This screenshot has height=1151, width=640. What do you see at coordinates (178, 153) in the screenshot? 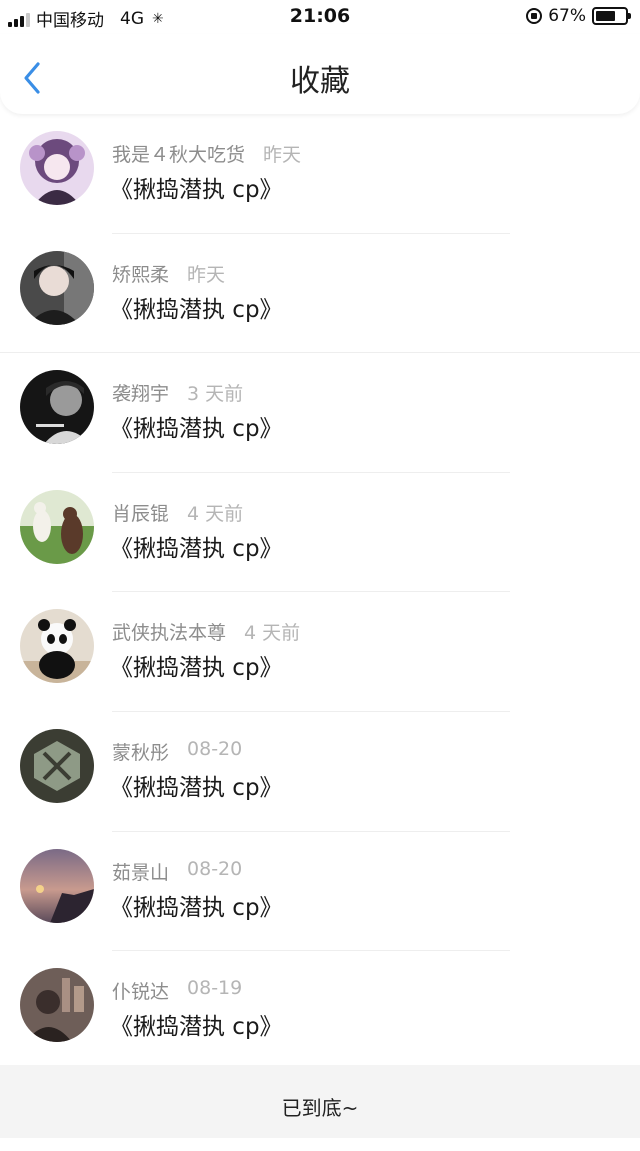
I see `user-name: 我是４秋大吃货` at bounding box center [178, 153].